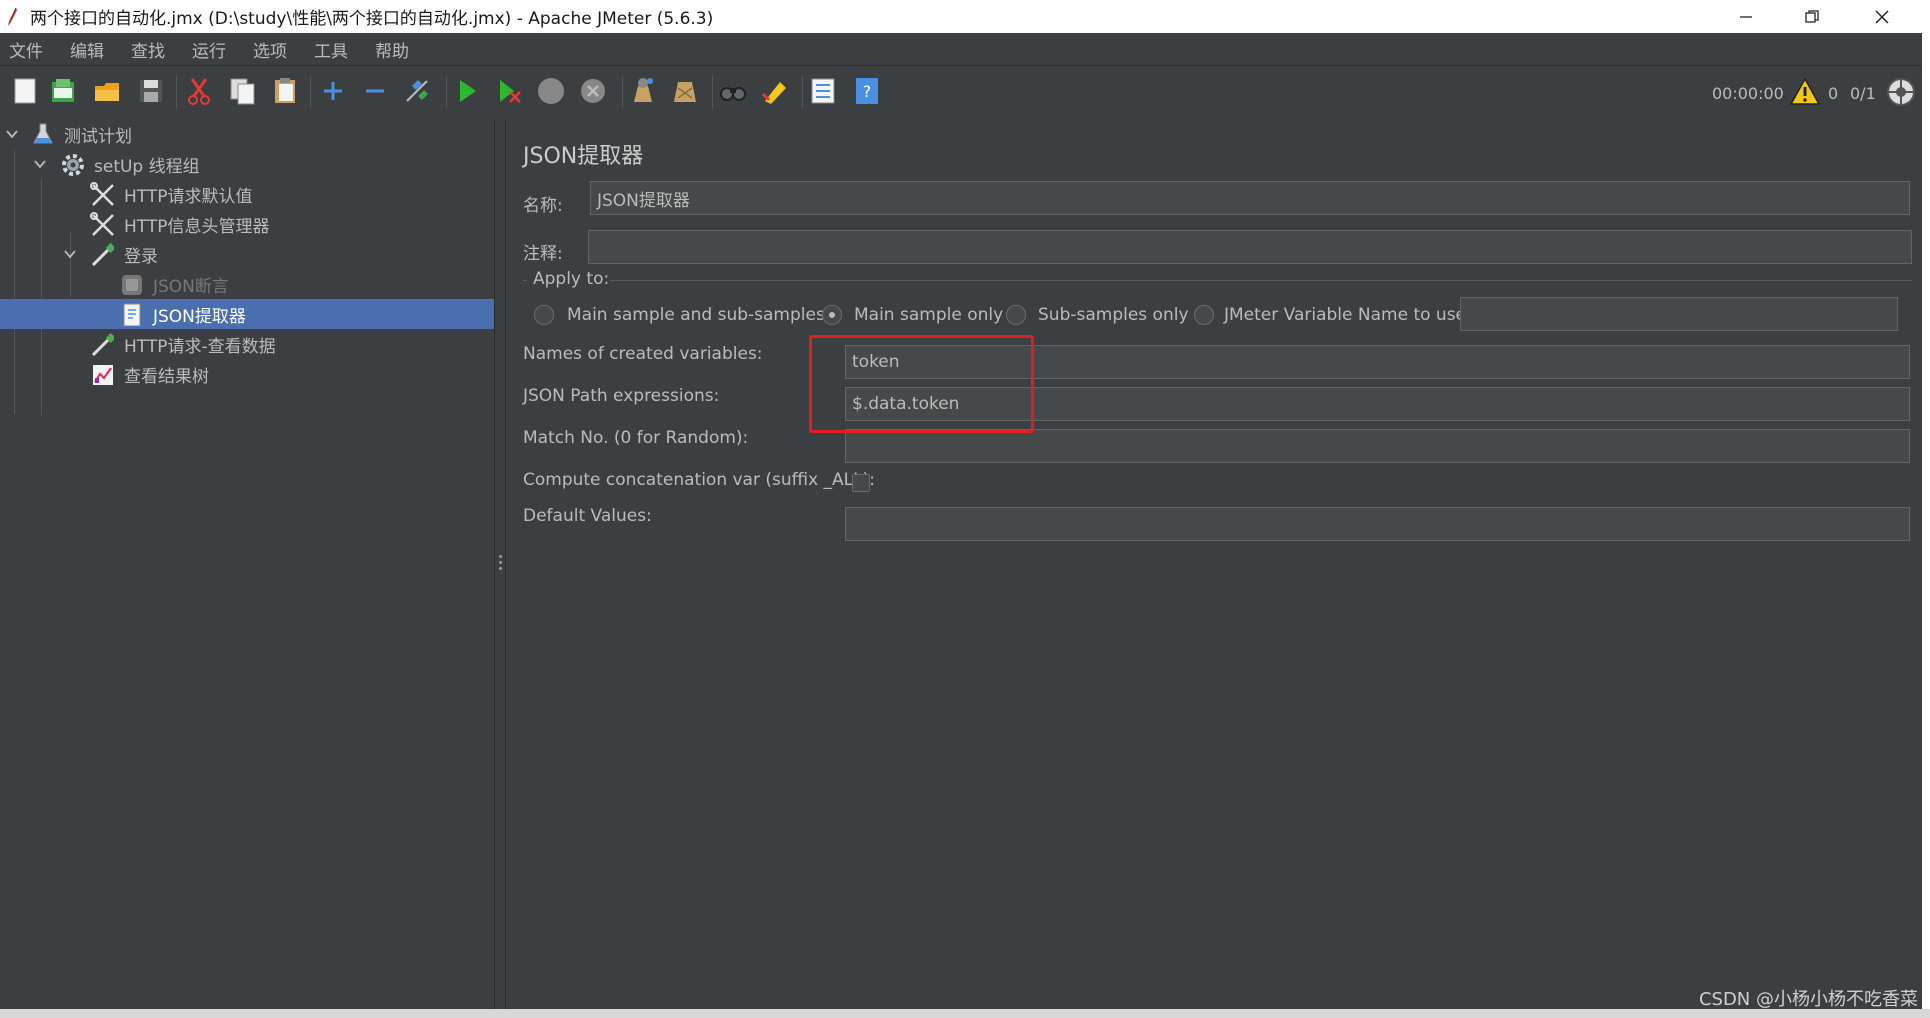  What do you see at coordinates (132, 314) in the screenshot?
I see `extractor-icon` at bounding box center [132, 314].